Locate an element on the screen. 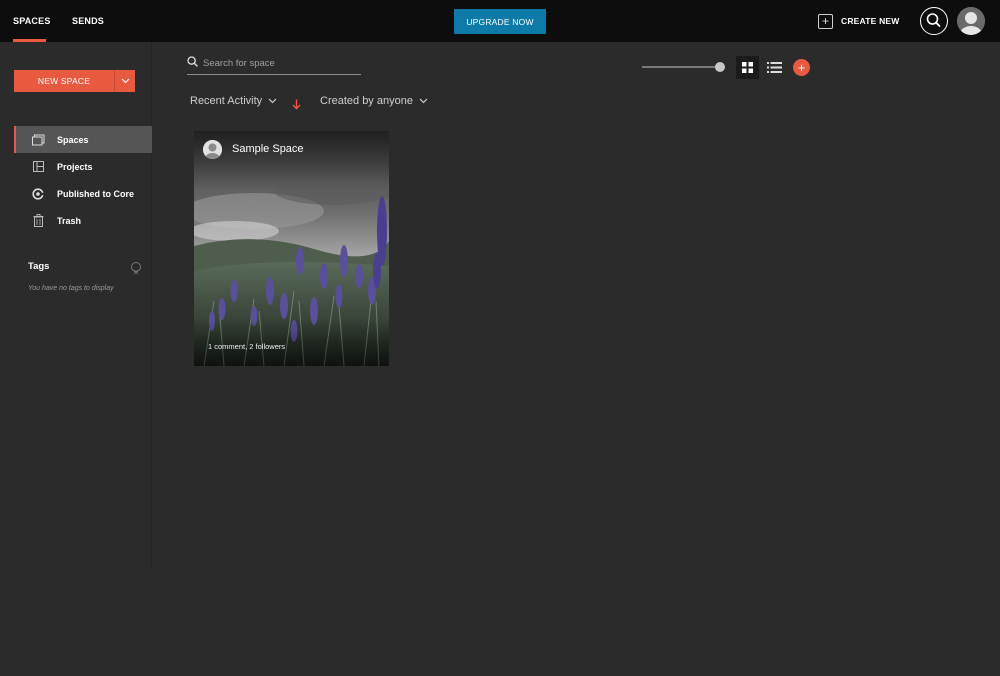 This screenshot has height=676, width=1000. space-thumbnail-image is located at coordinates (291, 248).